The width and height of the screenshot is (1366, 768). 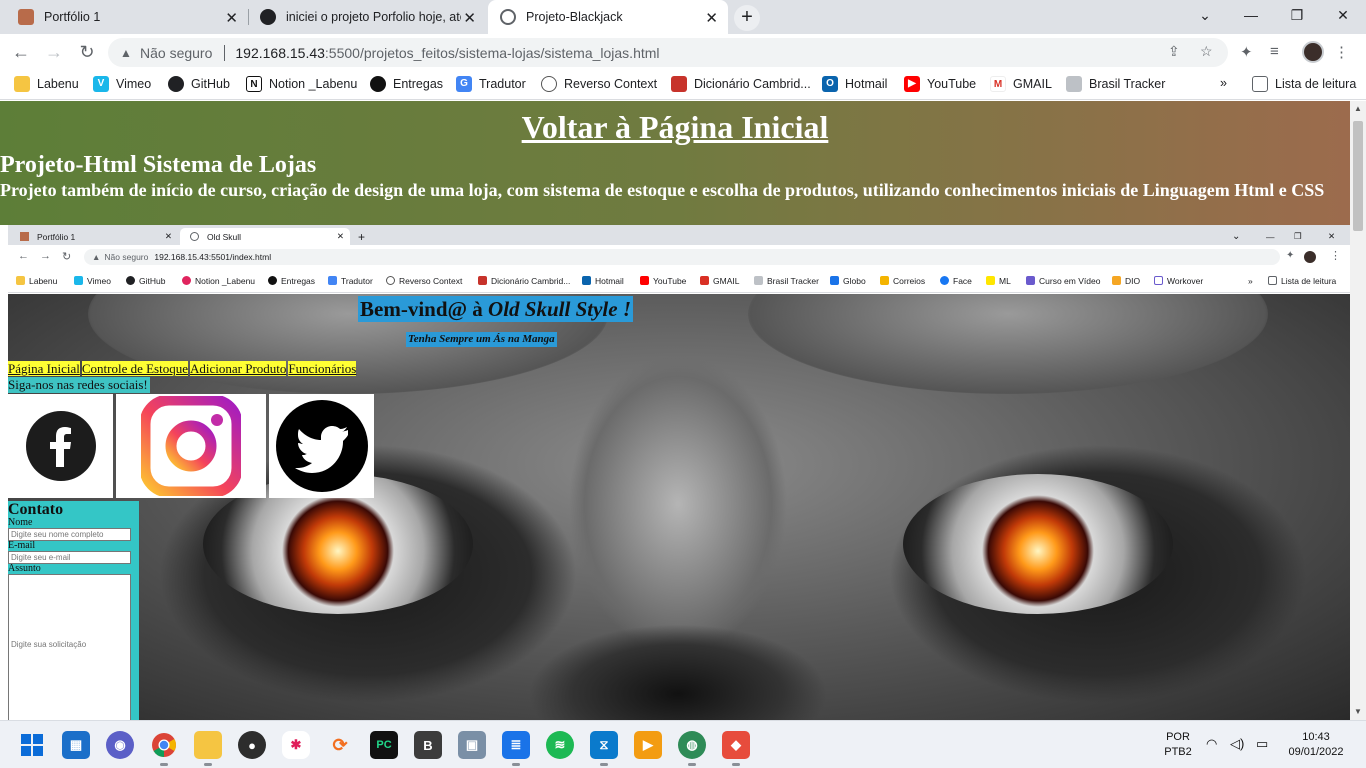 What do you see at coordinates (1021, 84) in the screenshot?
I see `bookmark-gmail: M GMAIL` at bounding box center [1021, 84].